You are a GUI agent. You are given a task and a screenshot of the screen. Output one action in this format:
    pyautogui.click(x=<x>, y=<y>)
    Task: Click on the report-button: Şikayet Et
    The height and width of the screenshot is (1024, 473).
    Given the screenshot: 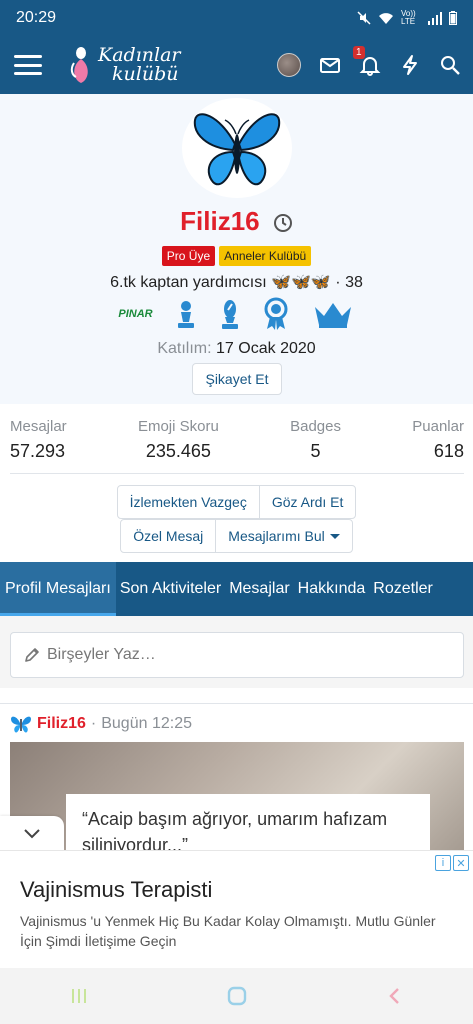 What is the action you would take?
    pyautogui.click(x=237, y=379)
    